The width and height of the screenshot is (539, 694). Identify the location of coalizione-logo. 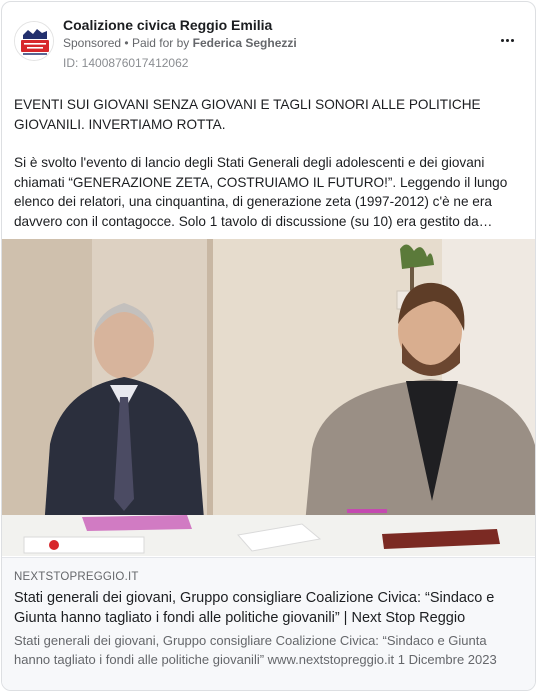
(34, 41).